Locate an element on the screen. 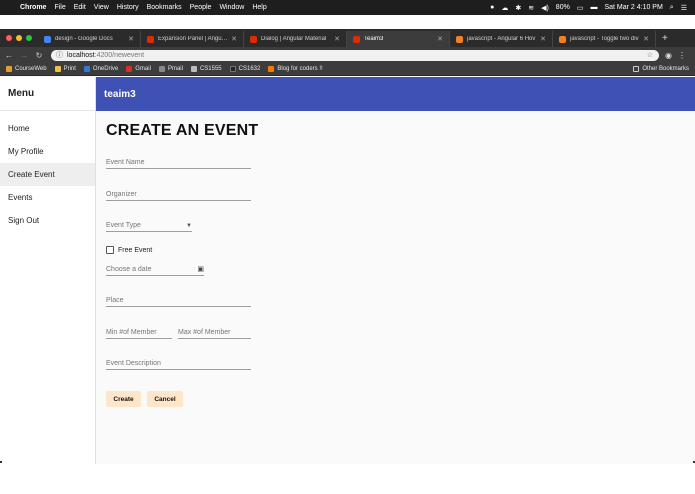  free-event-label: Free Event is located at coordinates (135, 250).